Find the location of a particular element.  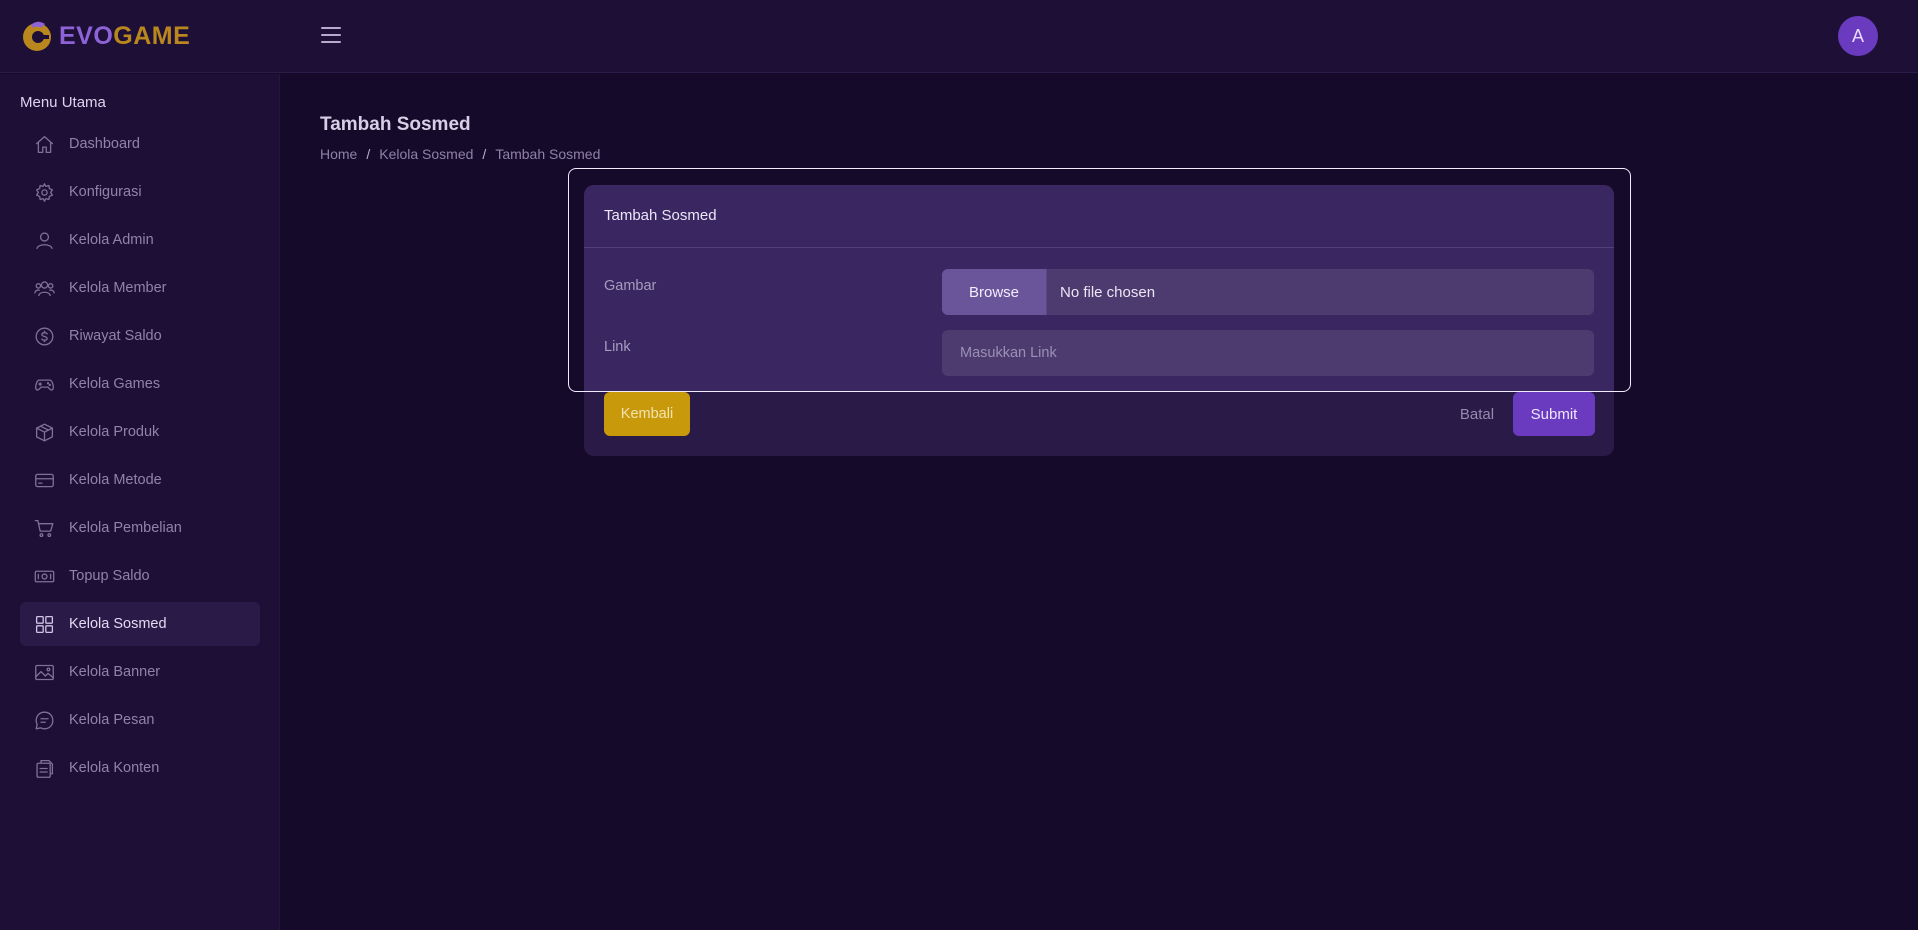

gamepad-icon is located at coordinates (44, 384).